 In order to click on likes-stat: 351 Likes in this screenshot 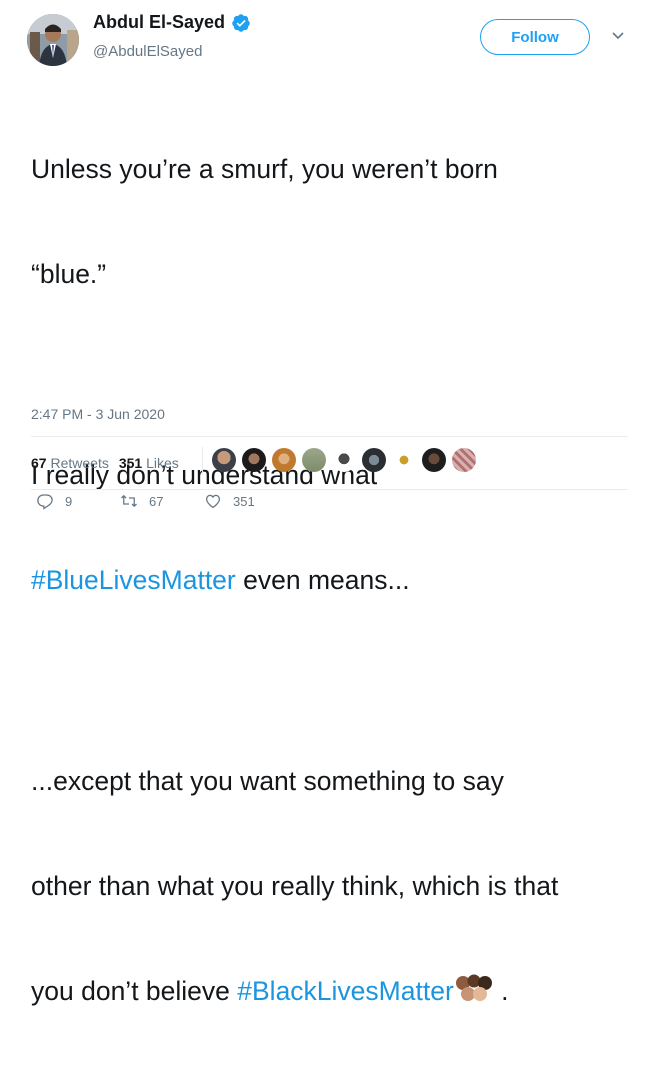, I will do `click(149, 463)`.